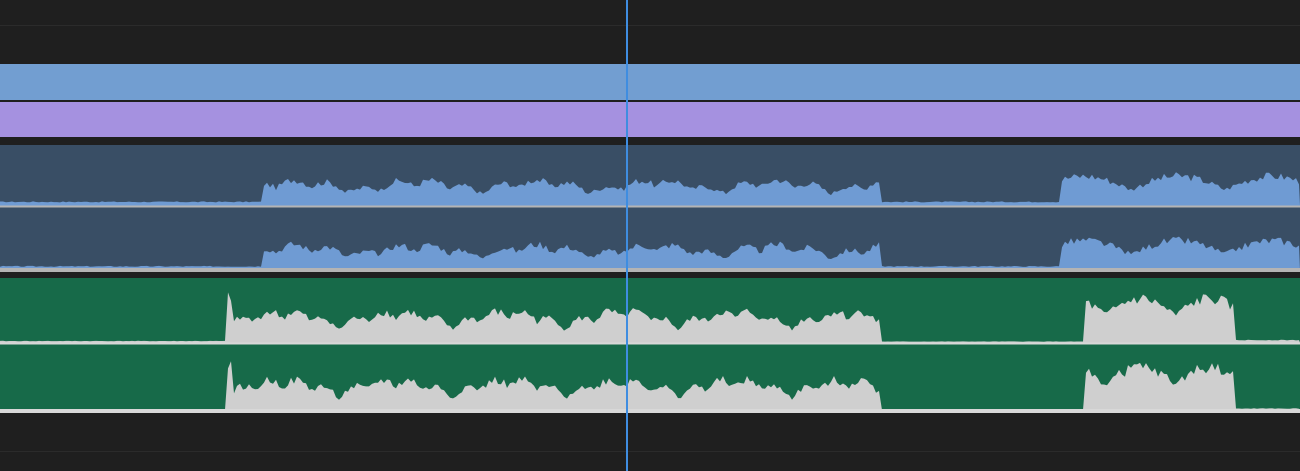 The width and height of the screenshot is (1300, 471). What do you see at coordinates (627, 235) in the screenshot?
I see `playhead` at bounding box center [627, 235].